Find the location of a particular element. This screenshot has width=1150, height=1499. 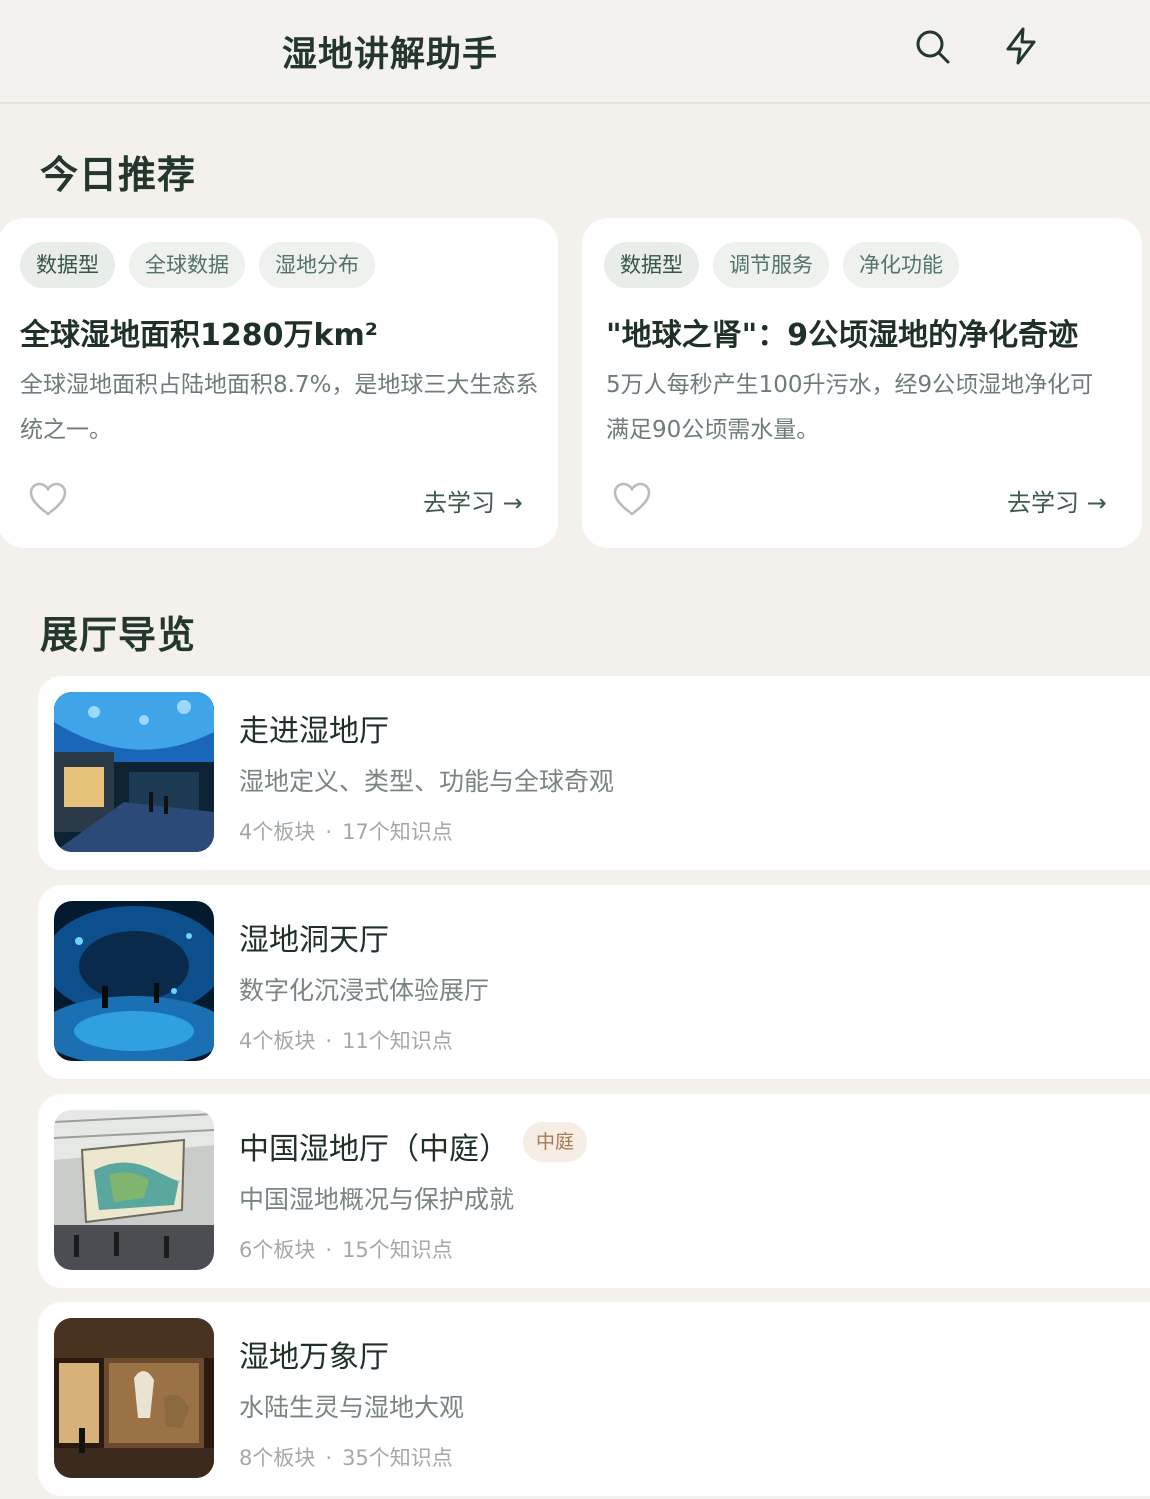

hall-subtitle: 水陆生灵与湿地大观 is located at coordinates (352, 1407).